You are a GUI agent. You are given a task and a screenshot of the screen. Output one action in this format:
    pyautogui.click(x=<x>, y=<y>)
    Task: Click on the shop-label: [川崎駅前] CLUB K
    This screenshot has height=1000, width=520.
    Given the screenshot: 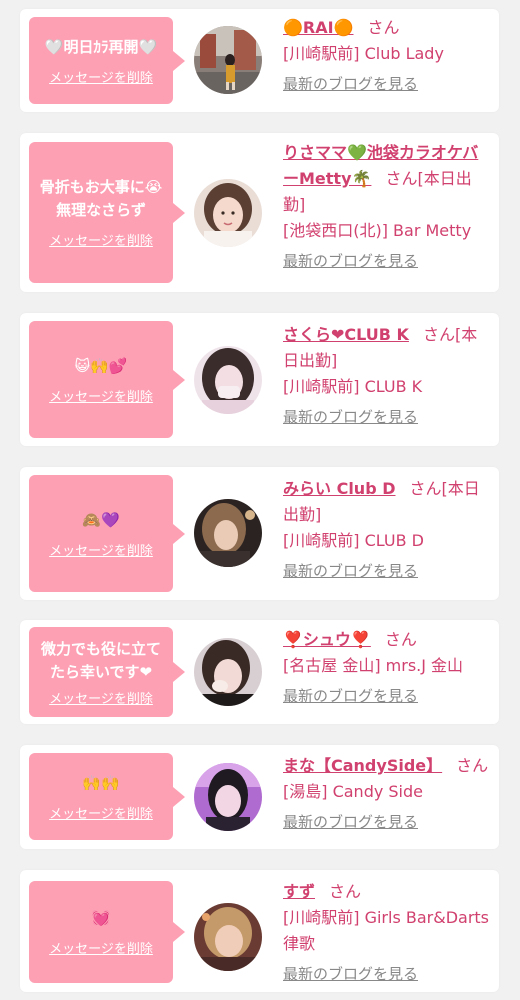 What is the action you would take?
    pyautogui.click(x=353, y=386)
    